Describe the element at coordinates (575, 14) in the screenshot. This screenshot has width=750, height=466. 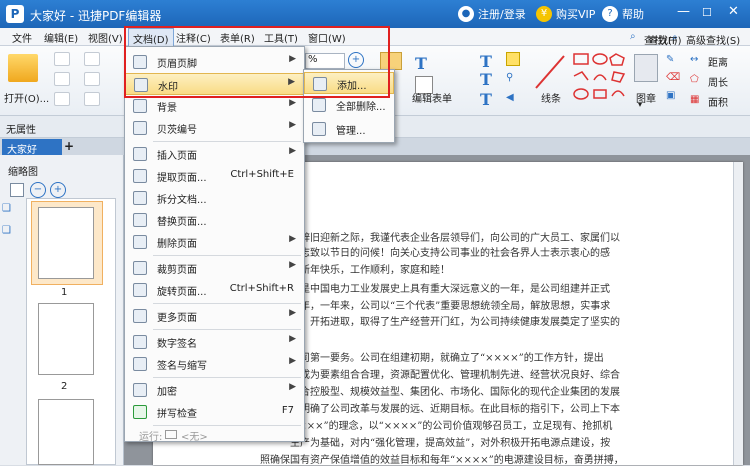
I see `buy-vip-button: 购买VIP` at that location.